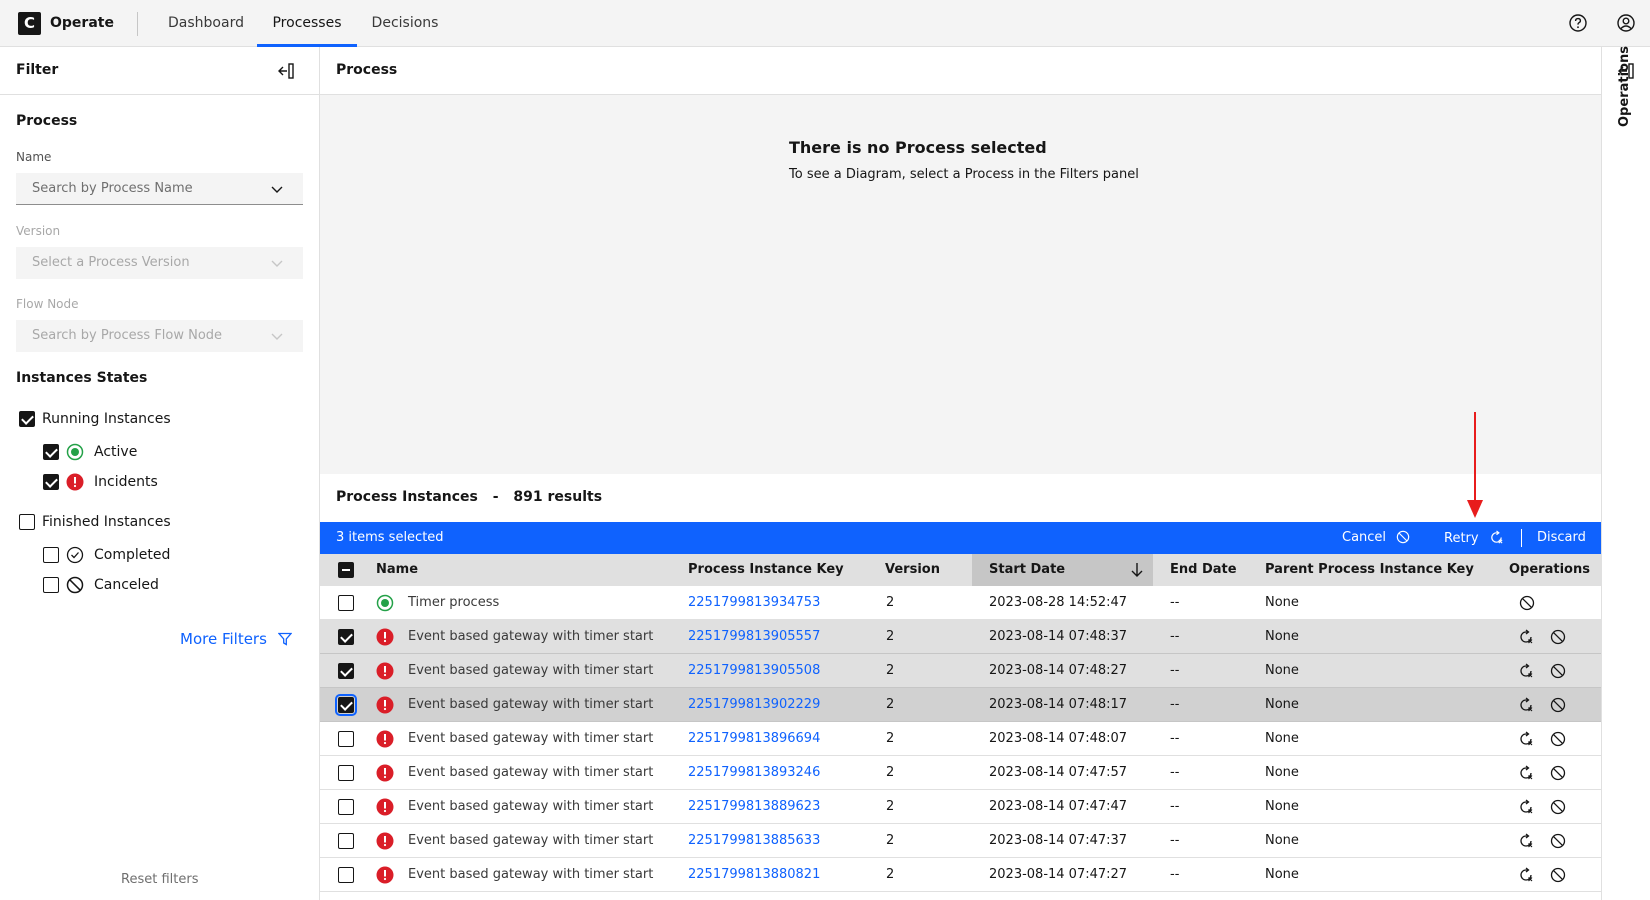 Image resolution: width=1650 pixels, height=900 pixels. I want to click on instance-key-link: 2251799813896694, so click(754, 738).